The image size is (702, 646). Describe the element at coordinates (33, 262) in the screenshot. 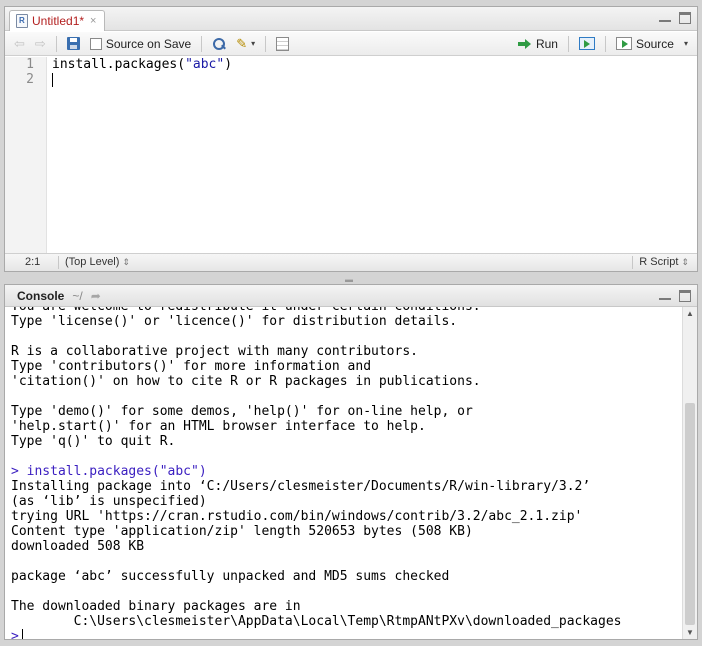

I see `cursor-position: 2:1` at that location.